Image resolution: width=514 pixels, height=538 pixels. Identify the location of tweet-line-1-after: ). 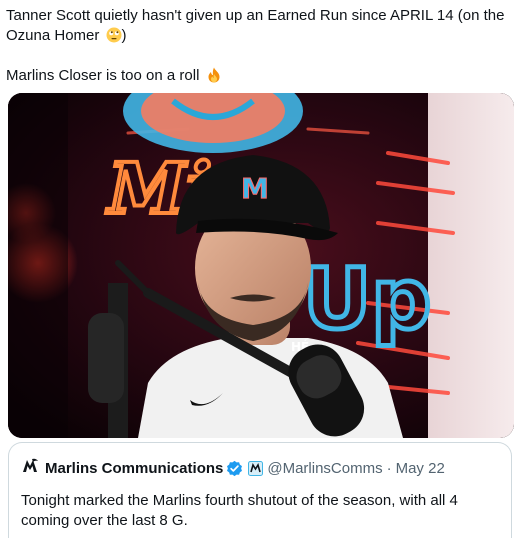
(124, 35).